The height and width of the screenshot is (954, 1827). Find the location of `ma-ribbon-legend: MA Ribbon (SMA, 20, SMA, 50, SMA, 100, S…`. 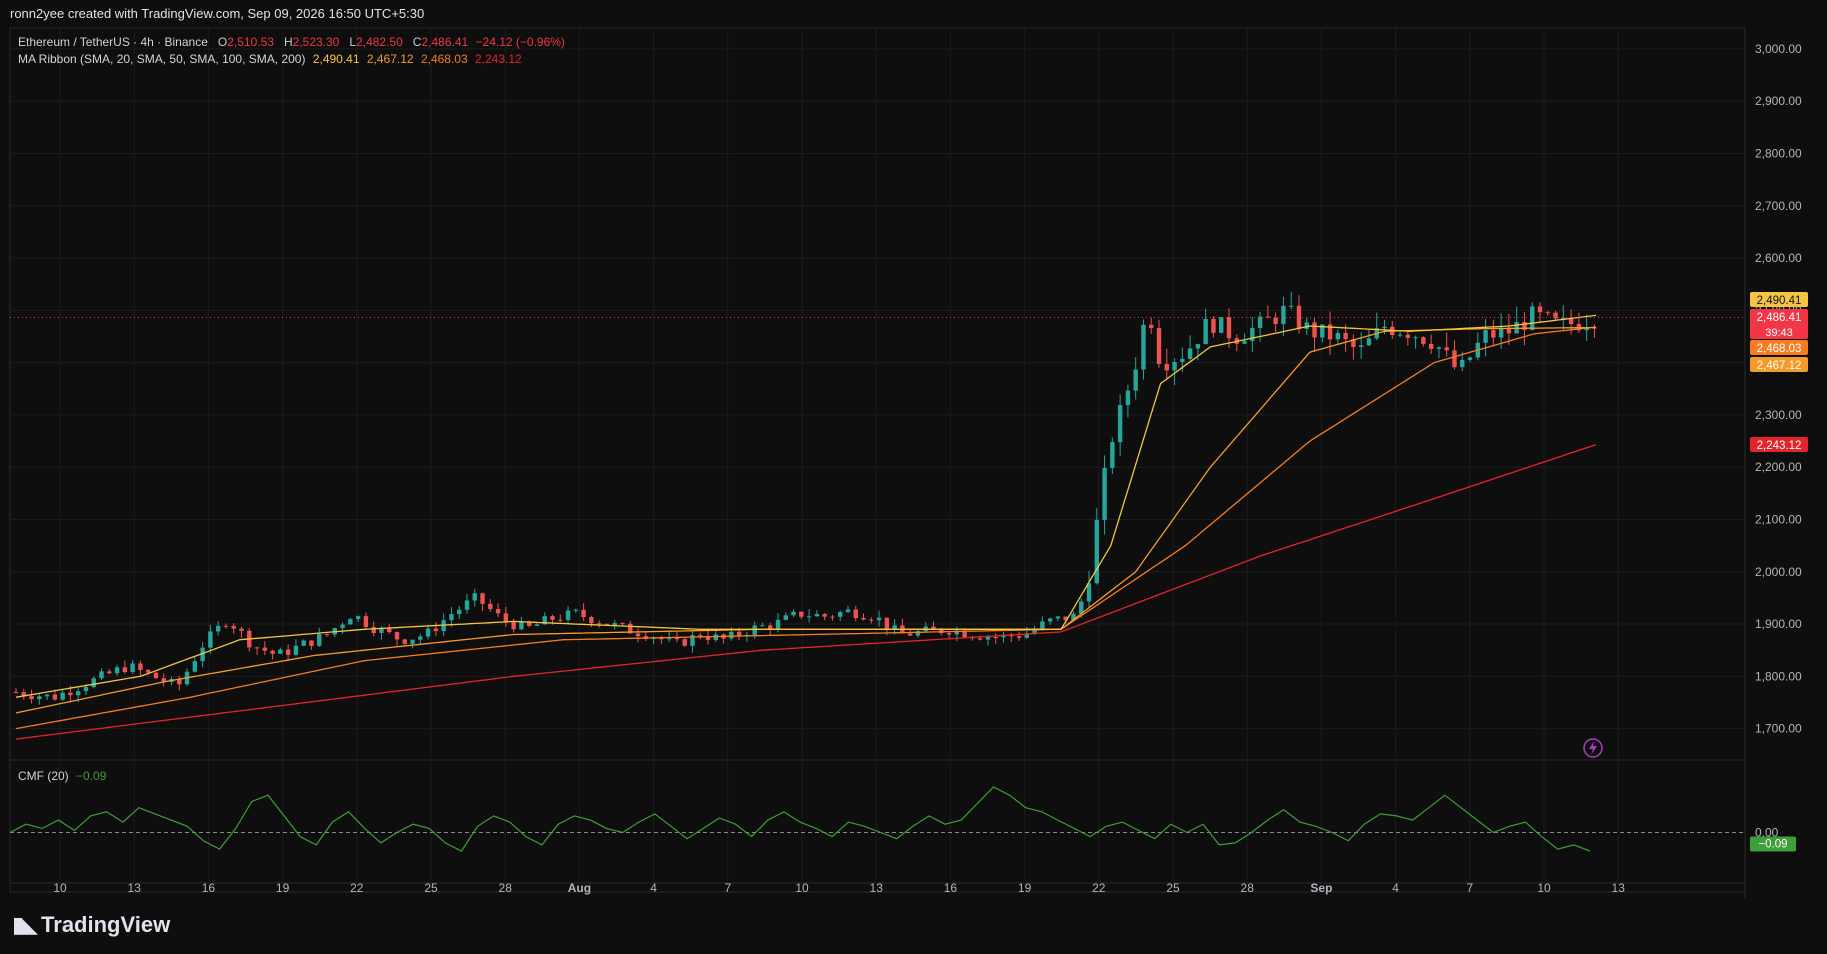

ma-ribbon-legend: MA Ribbon (SMA, 20, SMA, 50, SMA, 100, S… is located at coordinates (270, 59).